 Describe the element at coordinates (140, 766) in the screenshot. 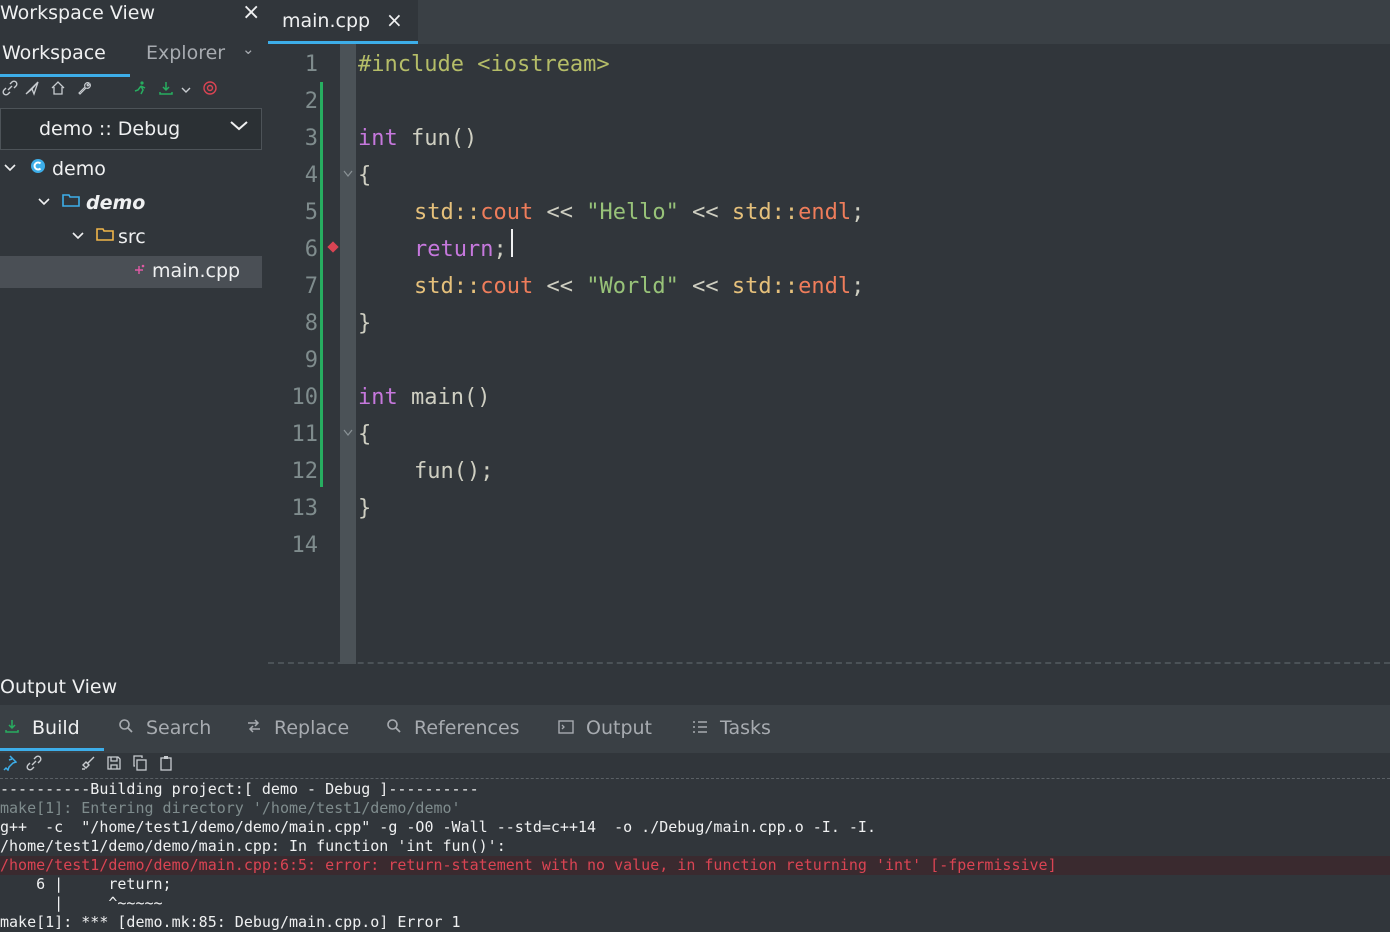

I see `copy-icon` at that location.